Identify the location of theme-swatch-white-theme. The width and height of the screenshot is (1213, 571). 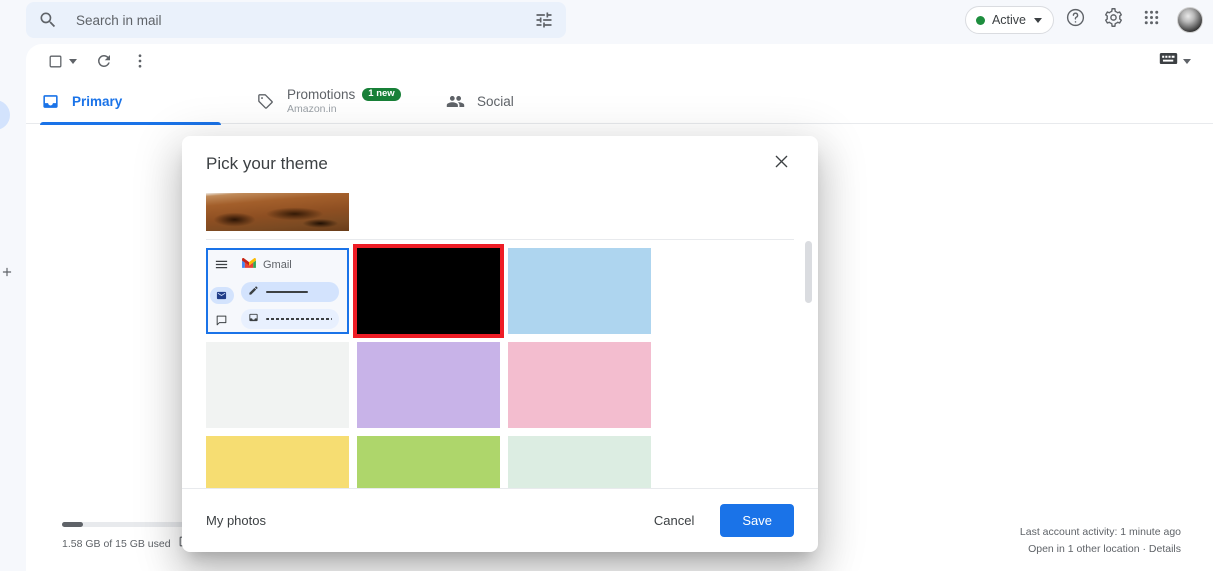
(277, 385).